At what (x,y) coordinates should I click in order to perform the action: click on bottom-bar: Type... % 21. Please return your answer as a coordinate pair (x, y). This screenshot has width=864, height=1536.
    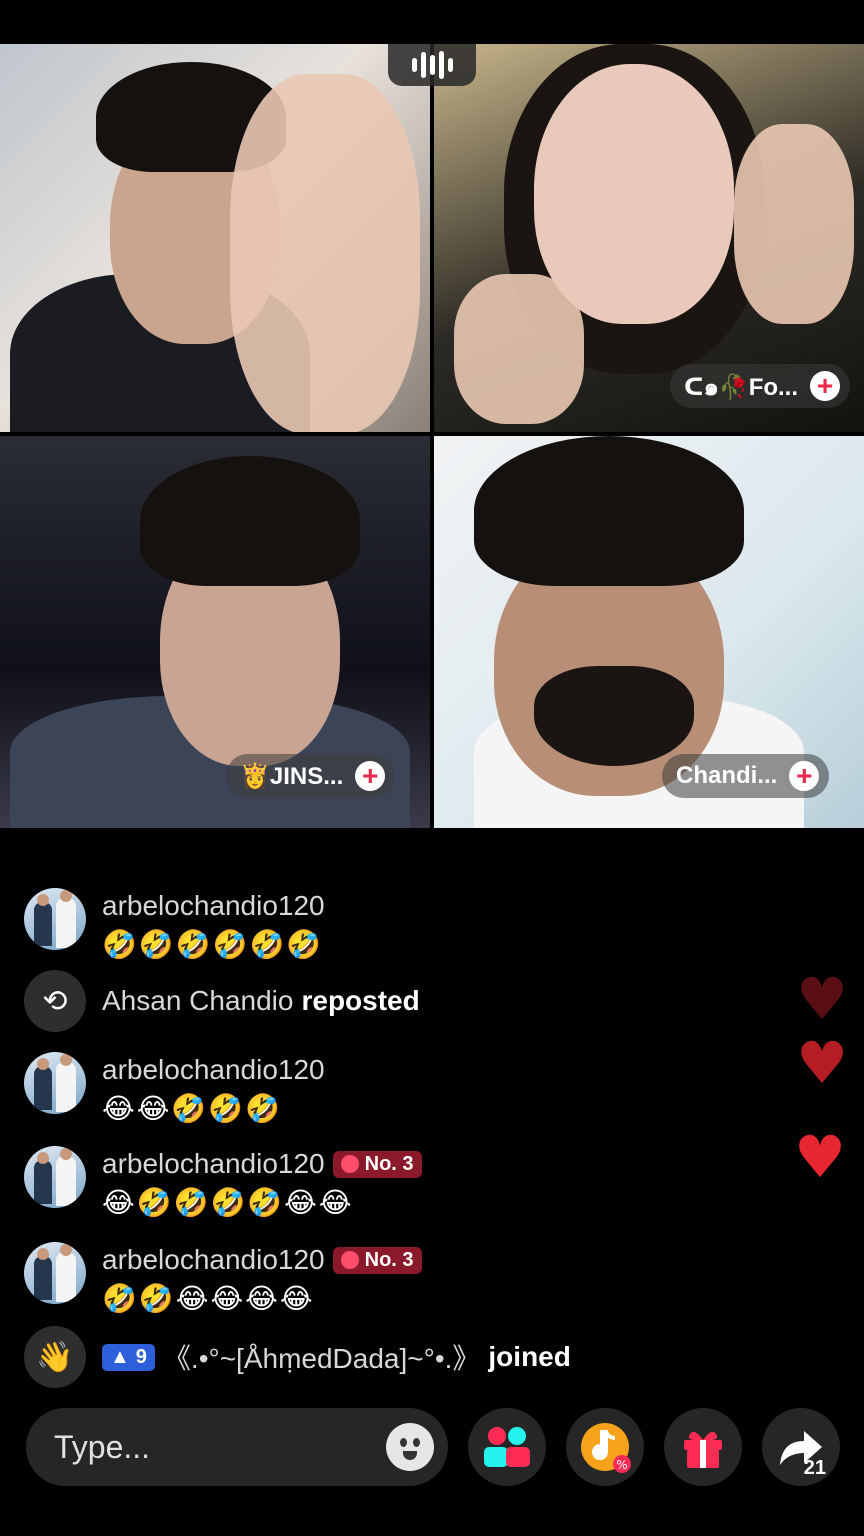
    Looking at the image, I should click on (432, 1448).